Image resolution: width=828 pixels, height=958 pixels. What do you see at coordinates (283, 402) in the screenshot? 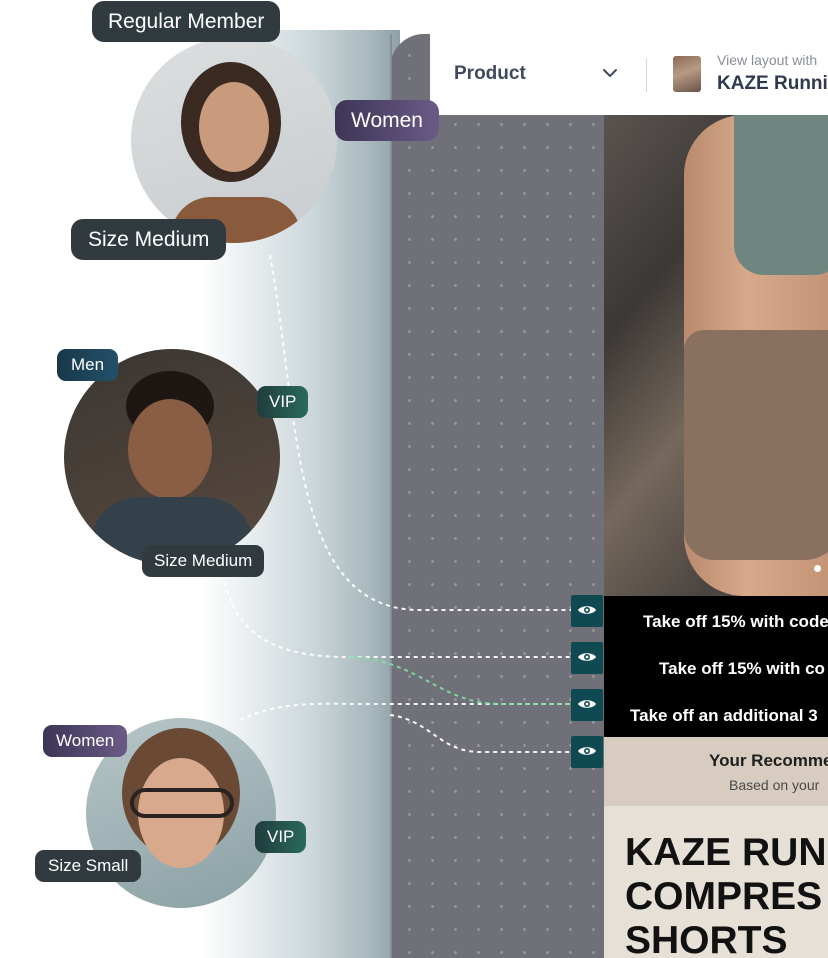
I see `tag-vip-1: VIP` at bounding box center [283, 402].